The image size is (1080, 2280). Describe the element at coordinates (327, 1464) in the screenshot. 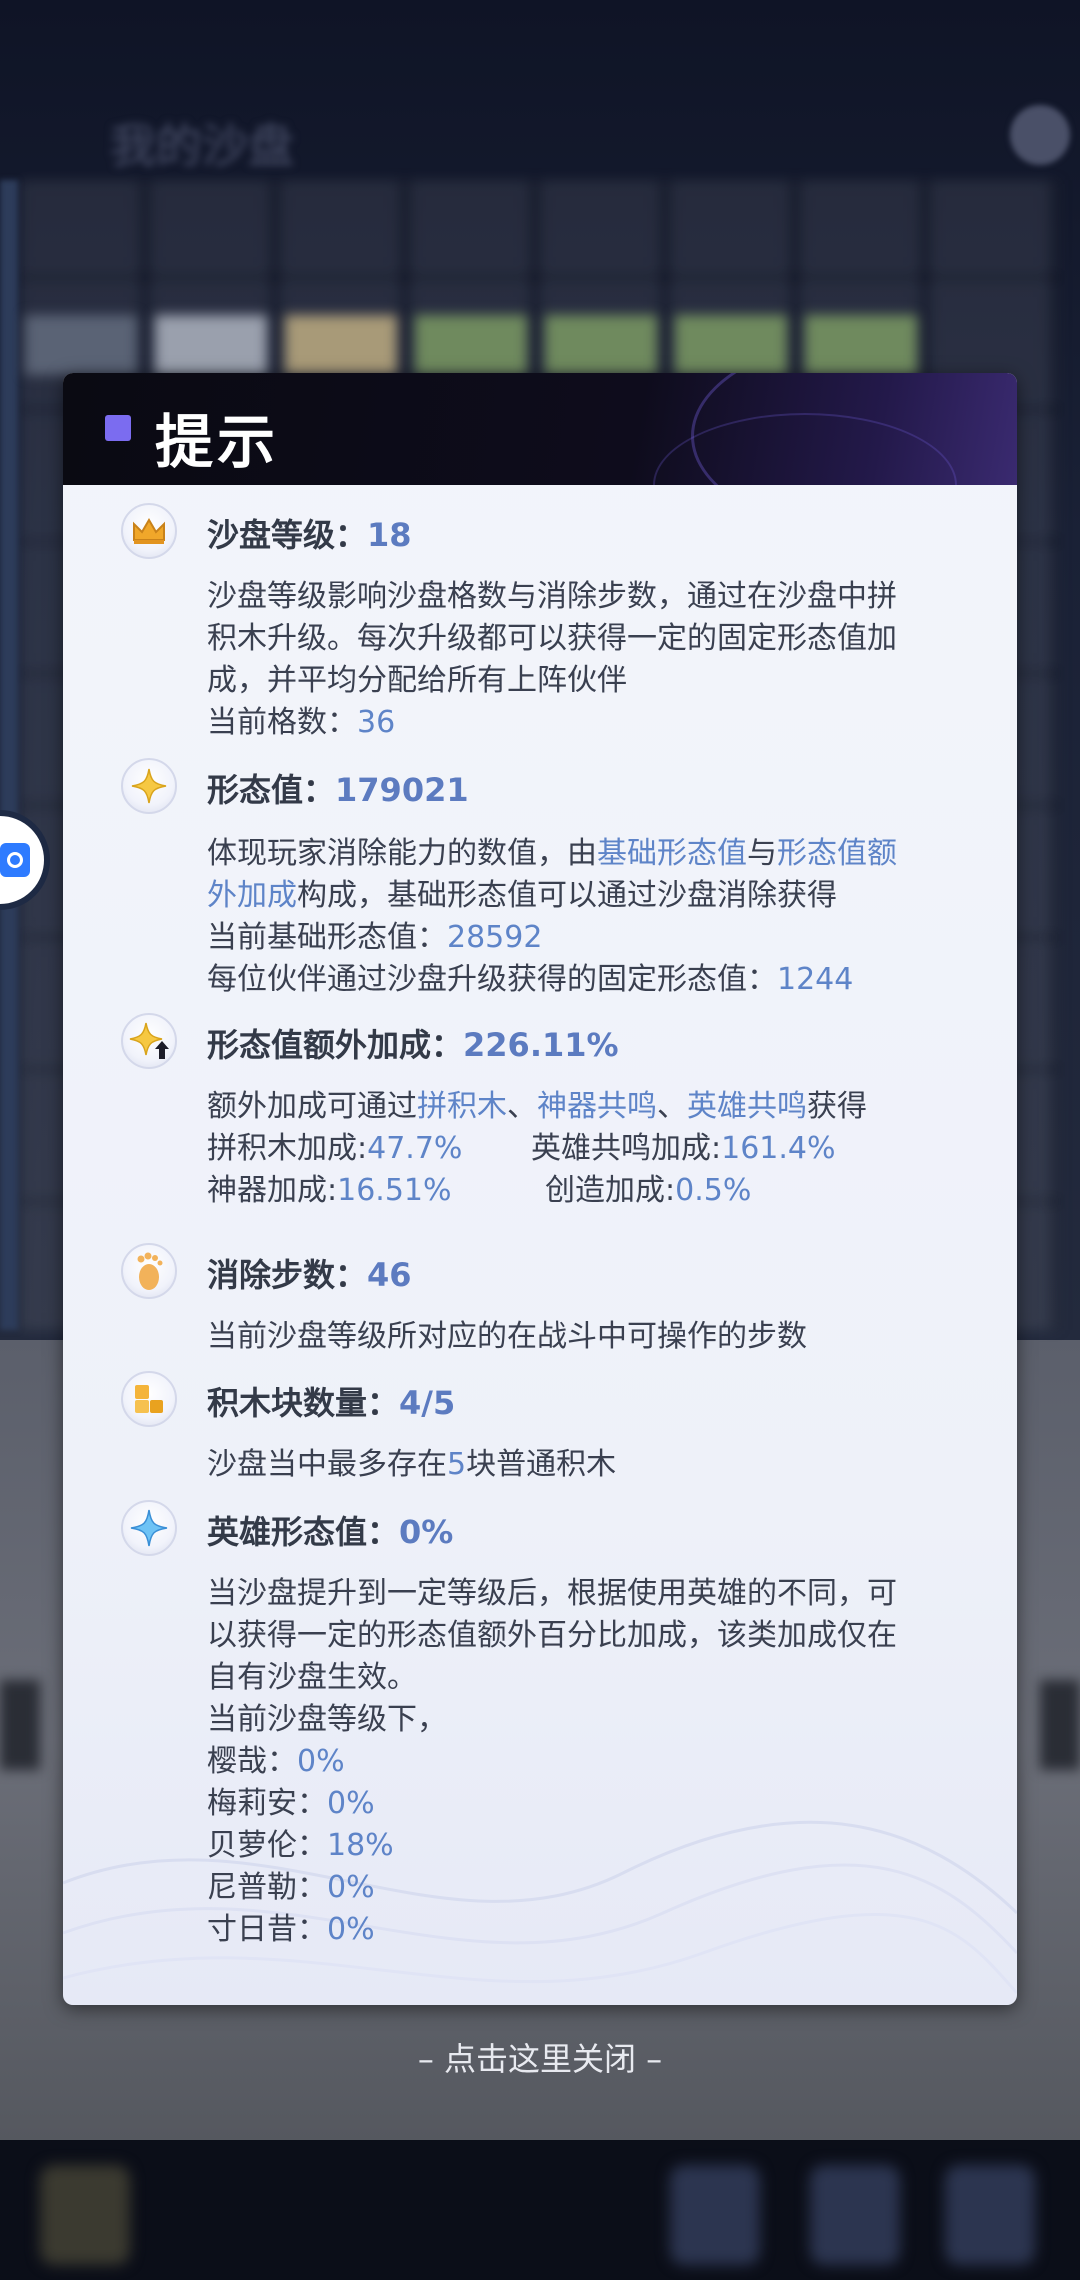

I see `text-span: 沙盘当中最多存在` at that location.